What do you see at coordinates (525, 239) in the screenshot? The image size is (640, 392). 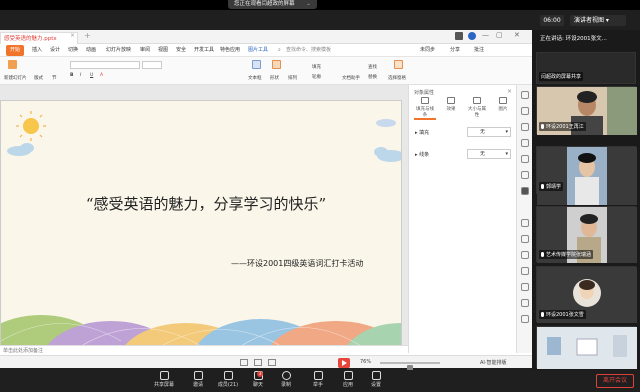 I see `comment-icon` at bounding box center [525, 239].